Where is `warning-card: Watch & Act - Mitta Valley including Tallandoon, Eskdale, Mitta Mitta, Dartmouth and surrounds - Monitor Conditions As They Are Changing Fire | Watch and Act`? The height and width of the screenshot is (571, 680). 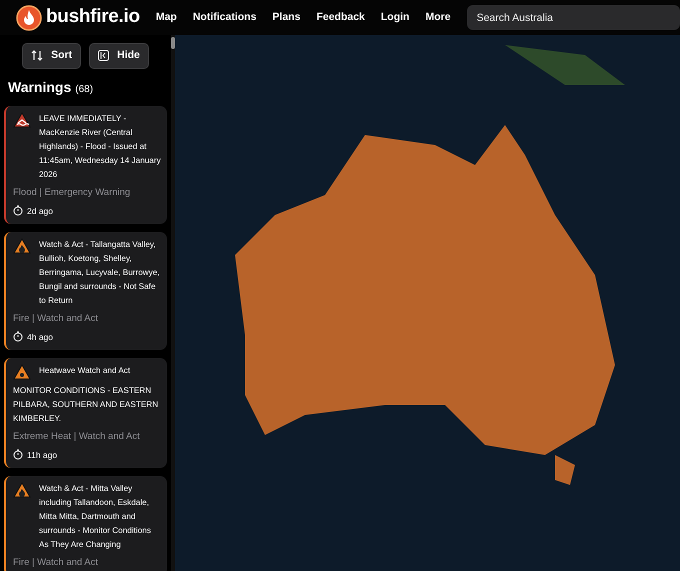 warning-card: Watch & Act - Mitta Valley including Tallandoon, Eskdale, Mitta Mitta, Dartmouth and surrounds - Monitor Conditions As They Are Changing Fire | Watch and Act is located at coordinates (85, 523).